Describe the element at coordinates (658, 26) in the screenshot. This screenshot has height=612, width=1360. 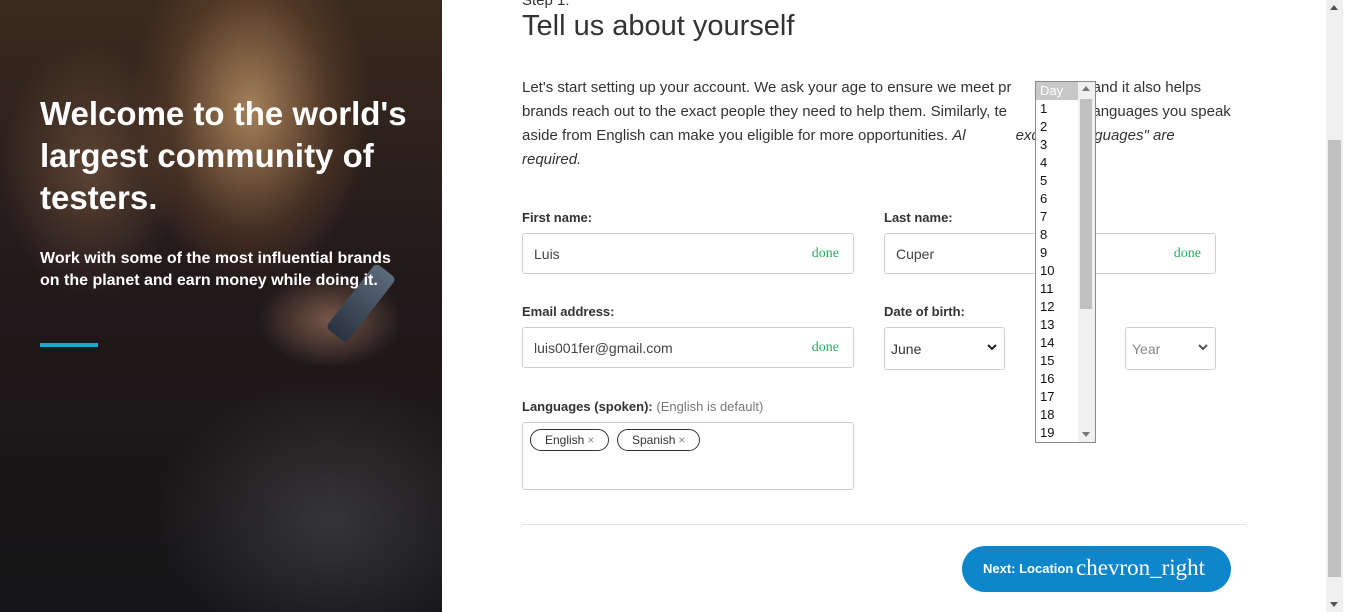
I see `page-title: Tell us about yourself` at that location.